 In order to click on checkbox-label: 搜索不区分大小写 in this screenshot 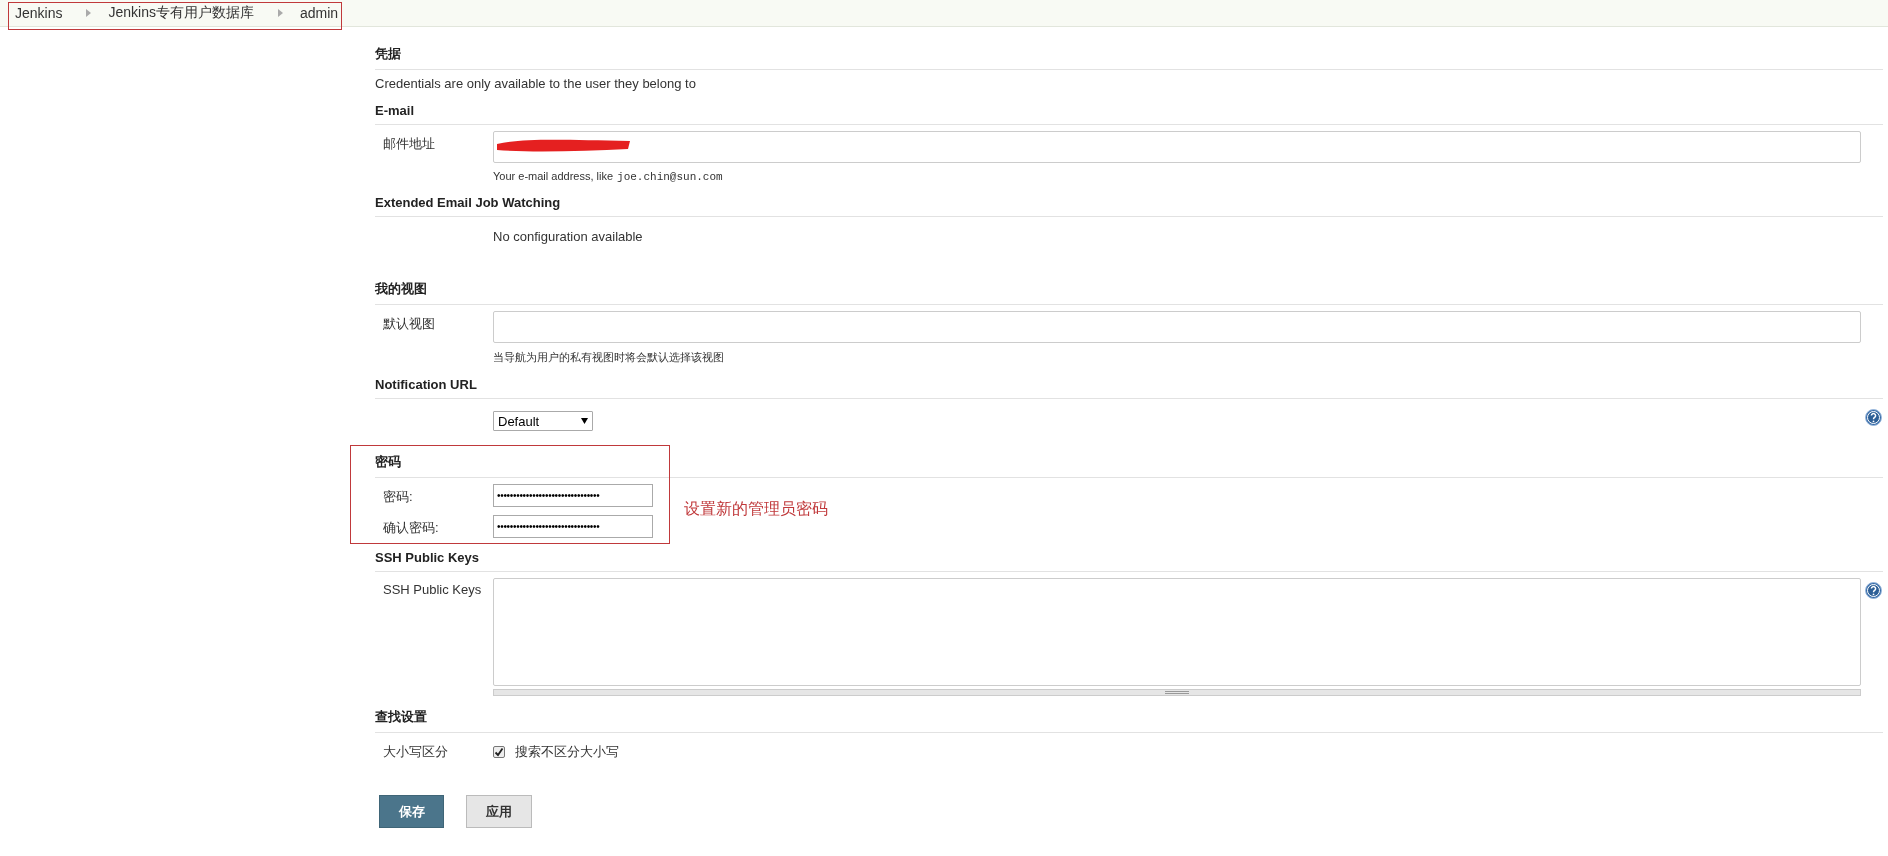, I will do `click(567, 752)`.